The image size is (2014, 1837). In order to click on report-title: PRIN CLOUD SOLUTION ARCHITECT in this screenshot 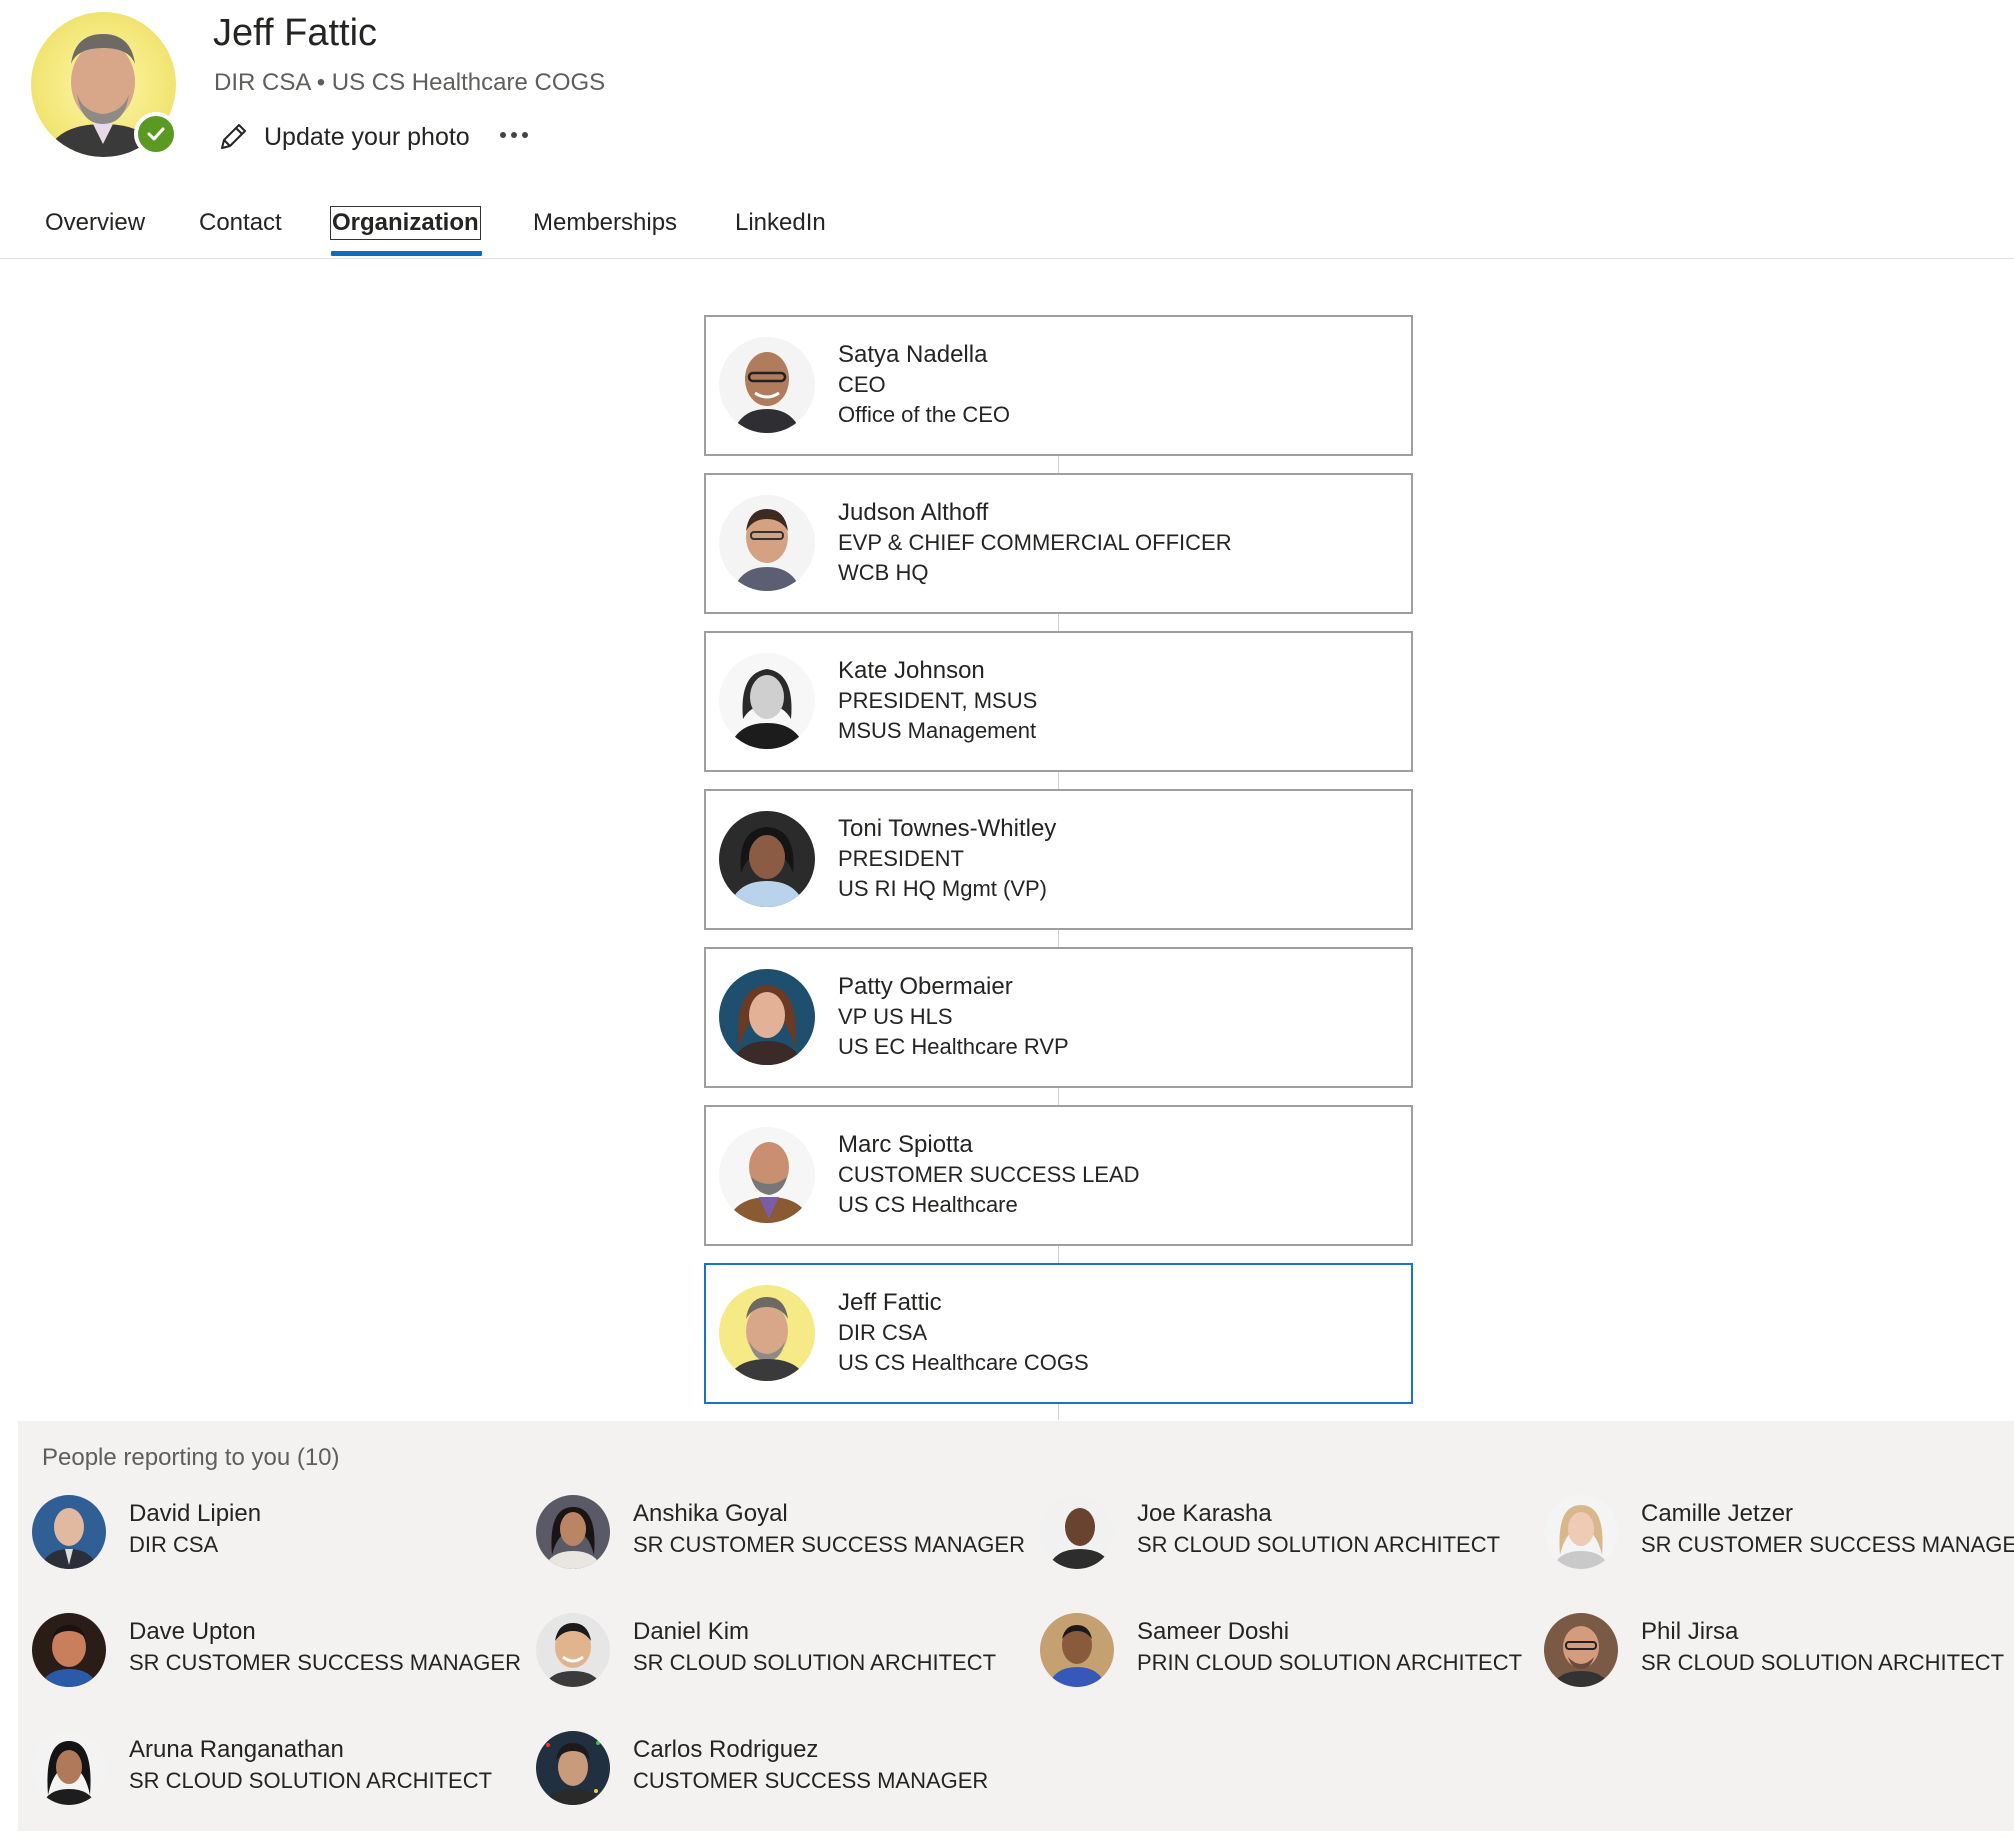, I will do `click(1330, 1662)`.